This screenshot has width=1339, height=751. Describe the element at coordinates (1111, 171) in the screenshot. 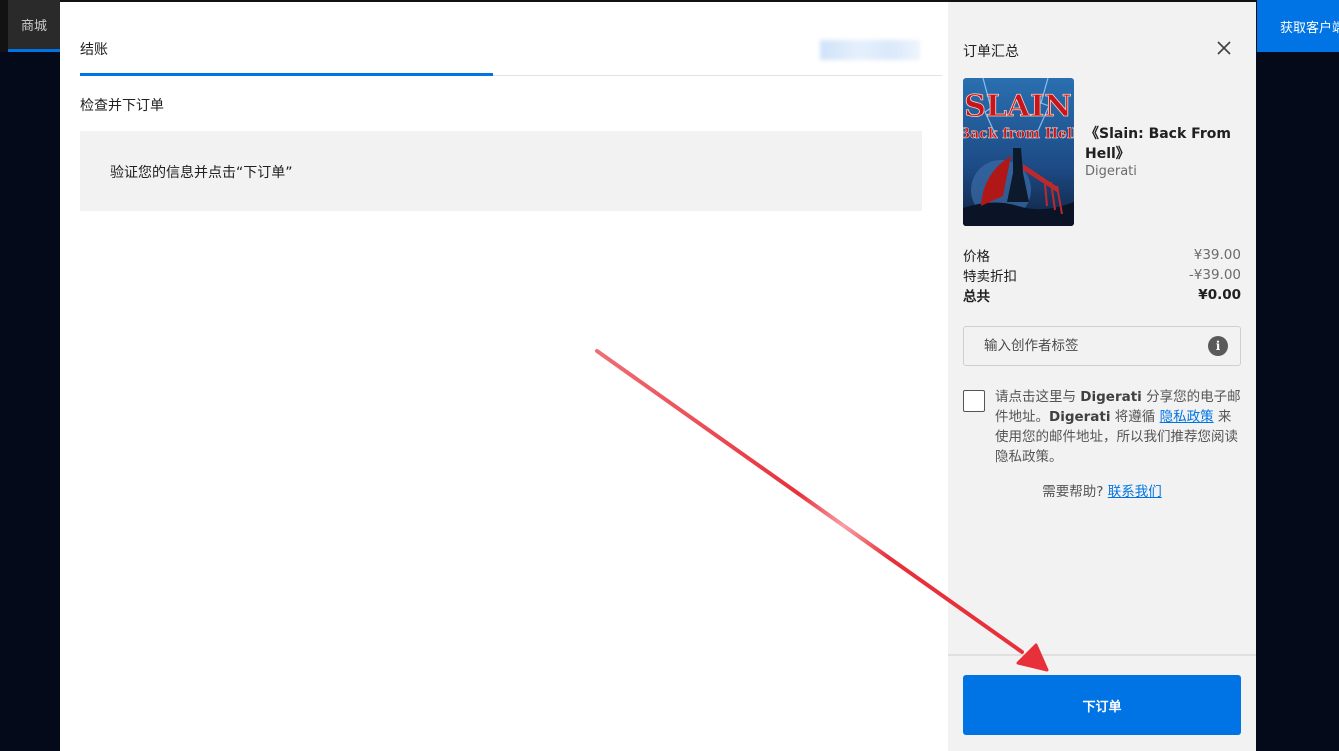

I see `game-publisher: Digerati` at that location.